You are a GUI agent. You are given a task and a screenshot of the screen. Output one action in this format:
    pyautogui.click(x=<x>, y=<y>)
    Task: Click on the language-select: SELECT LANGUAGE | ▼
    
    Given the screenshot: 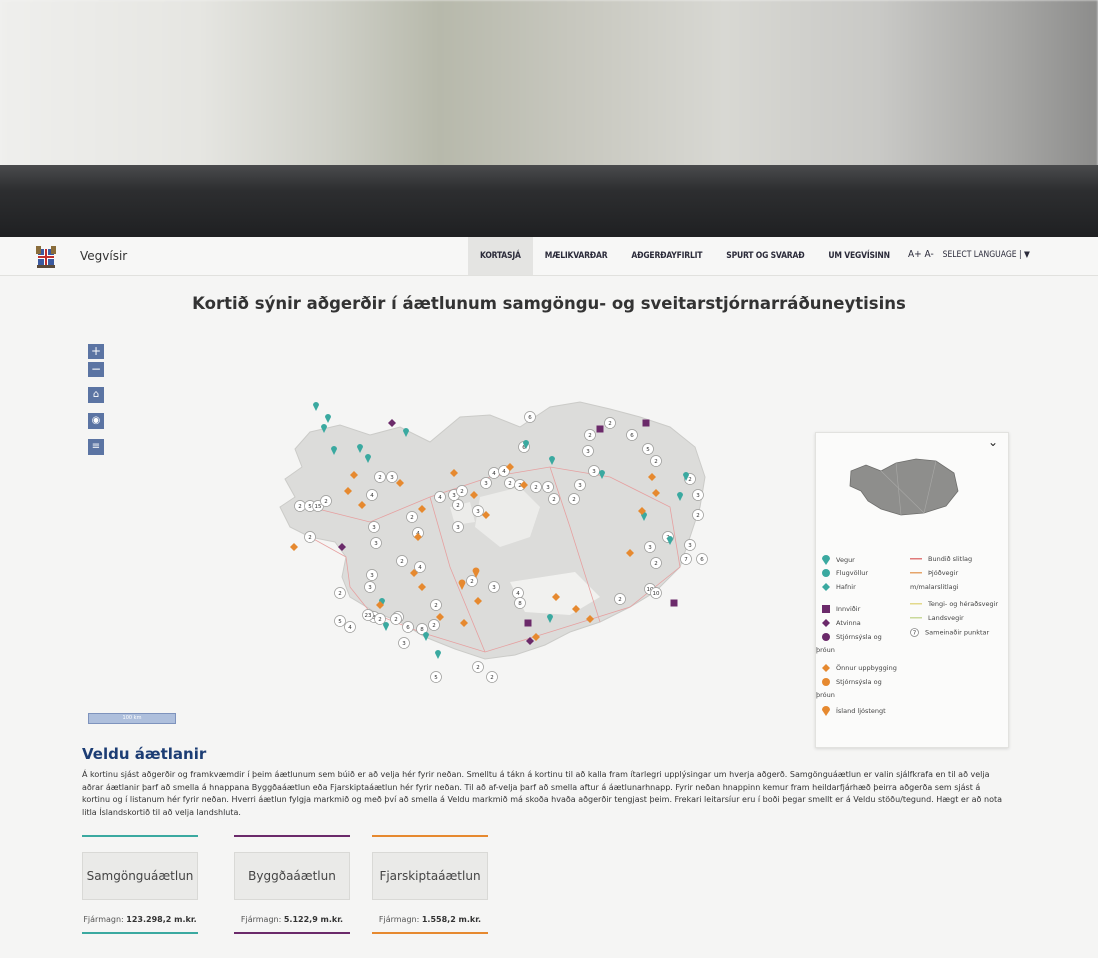 What is the action you would take?
    pyautogui.click(x=986, y=255)
    